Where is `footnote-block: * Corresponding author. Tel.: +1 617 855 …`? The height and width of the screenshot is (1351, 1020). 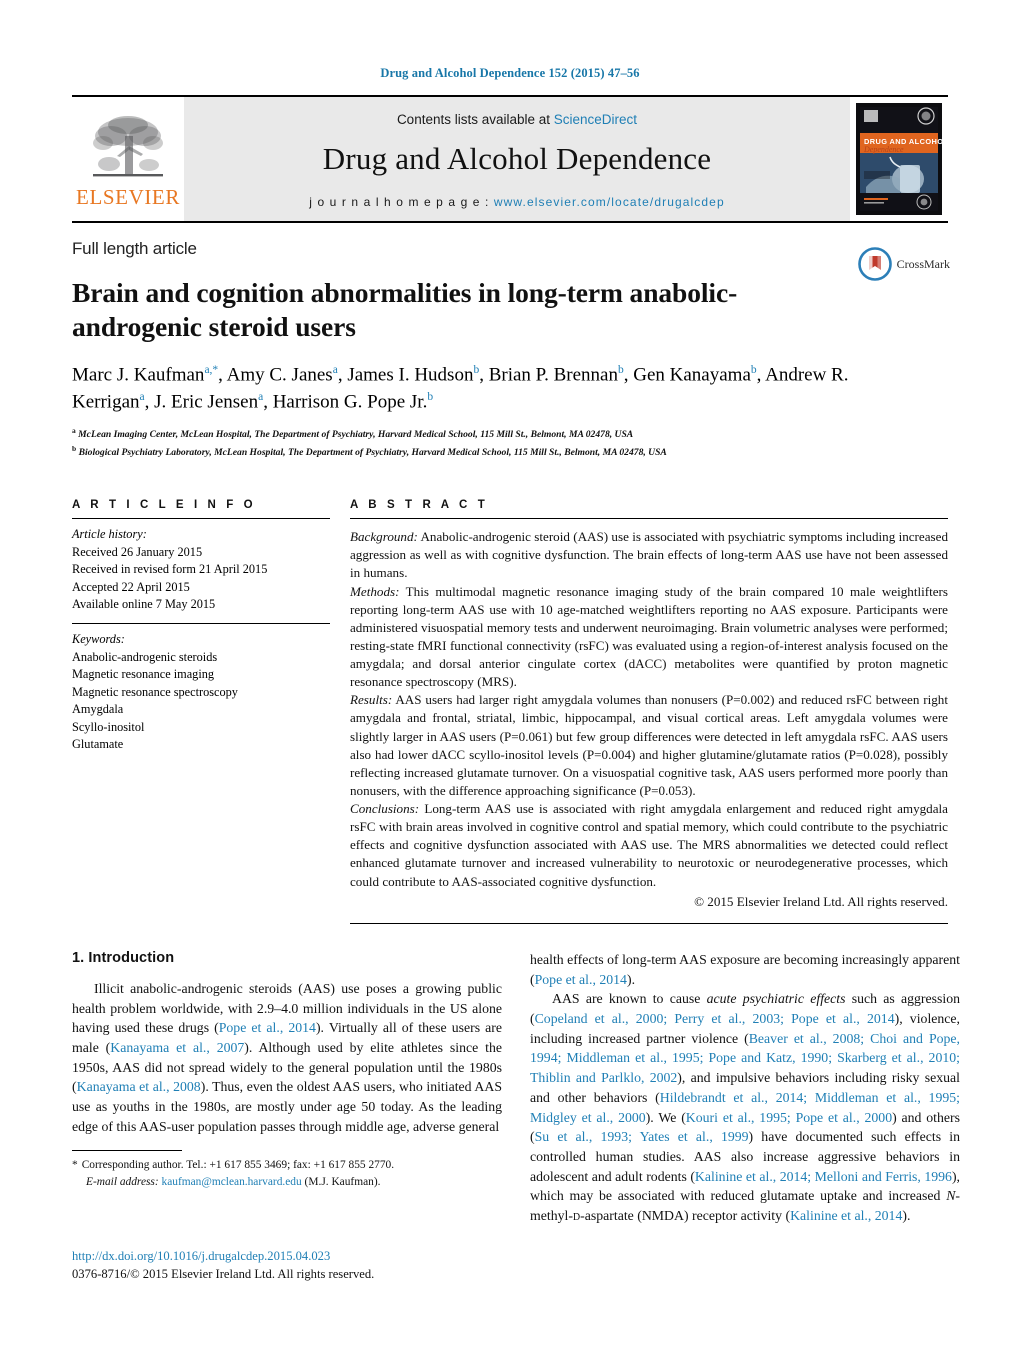
footnote-block: * Corresponding author. Tel.: +1 617 855 … is located at coordinates (287, 1170).